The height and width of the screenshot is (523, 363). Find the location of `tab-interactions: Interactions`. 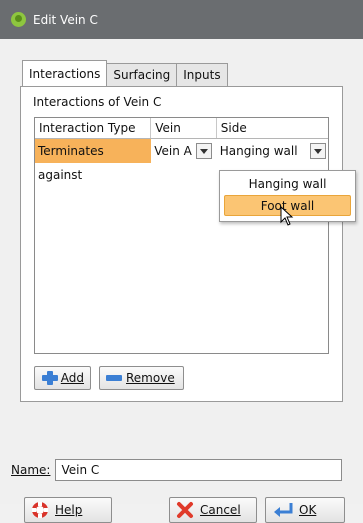

tab-interactions: Interactions is located at coordinates (65, 73).